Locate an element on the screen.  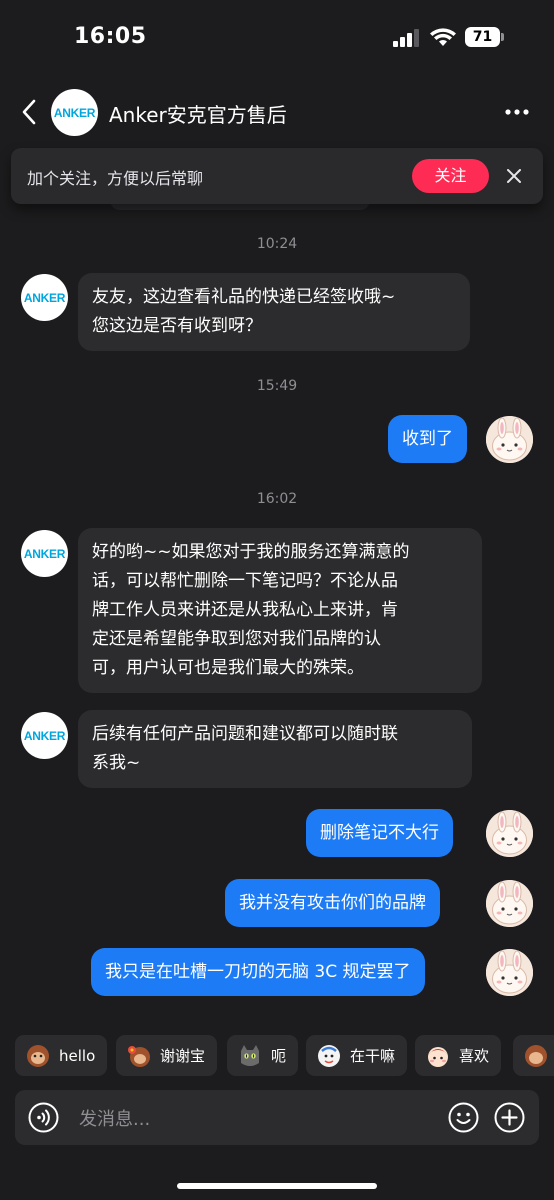
follow-banner: 加个关注，方便以后常聊 关注 is located at coordinates (277, 176).